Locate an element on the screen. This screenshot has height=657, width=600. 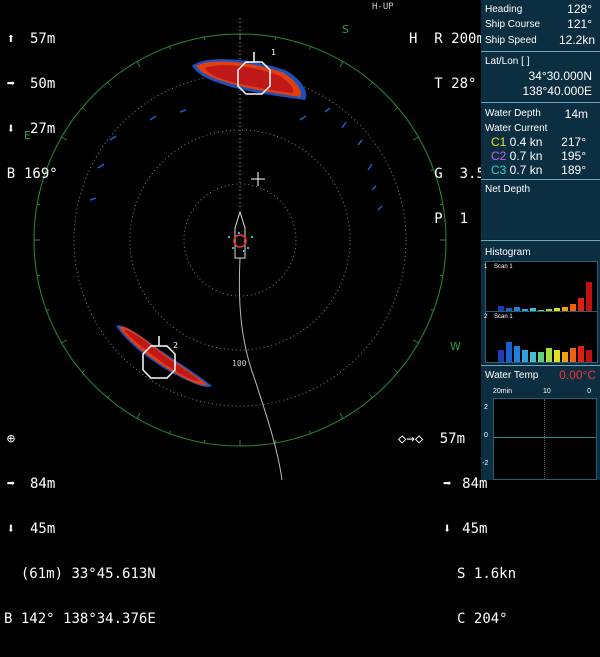
current-direction: 217° is located at coordinates (573, 142).